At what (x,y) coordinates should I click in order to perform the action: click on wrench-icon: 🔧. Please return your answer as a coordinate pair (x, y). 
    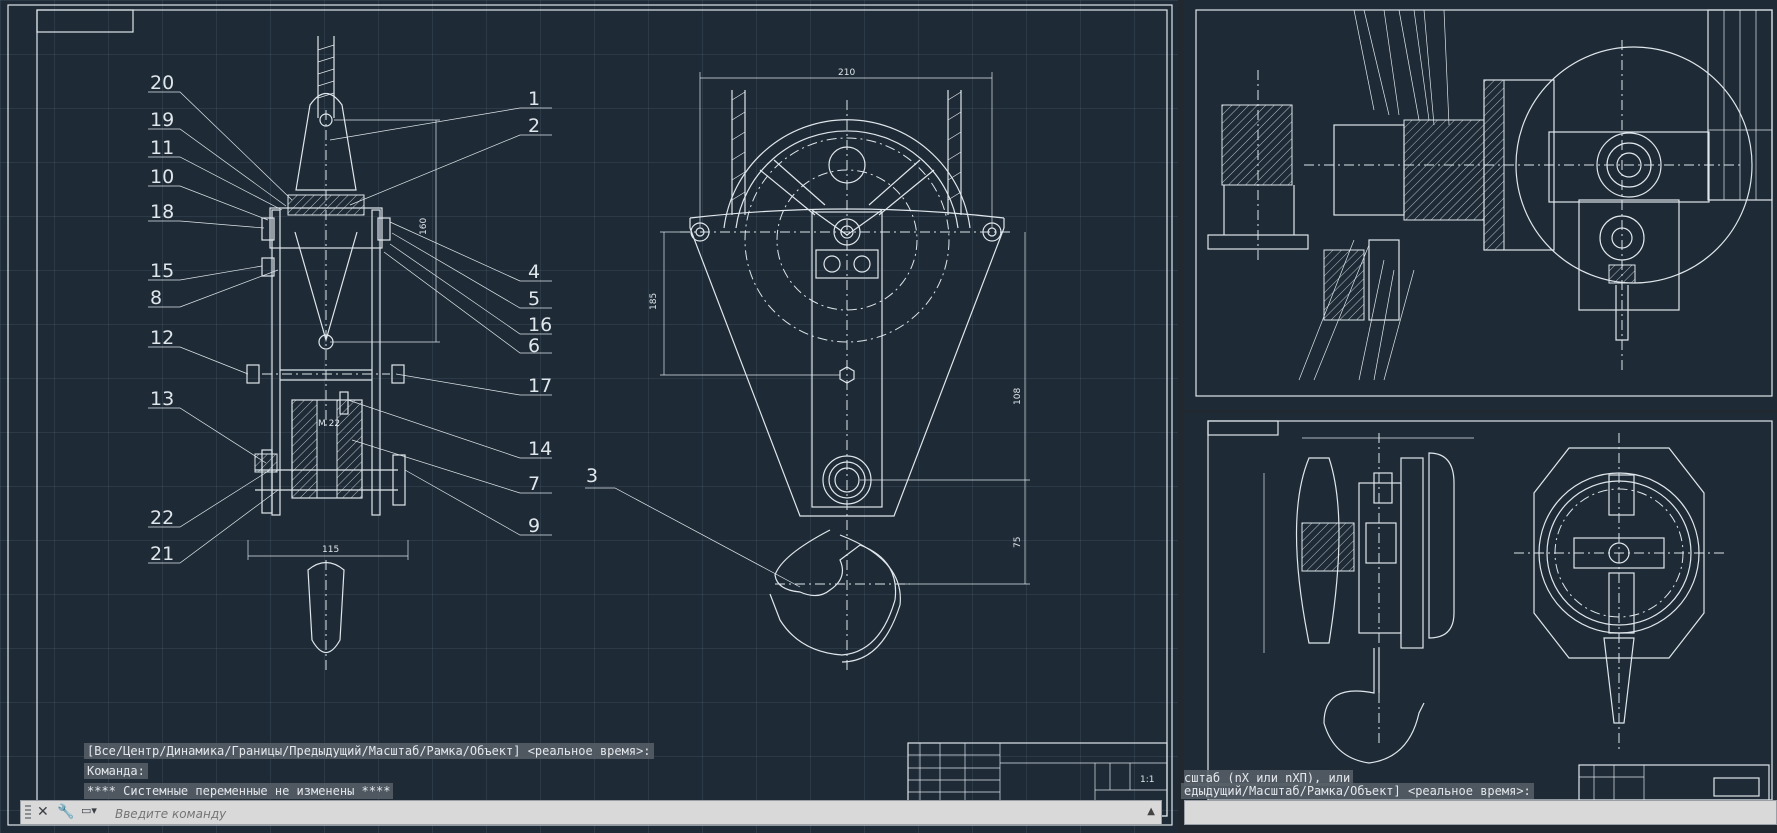
    Looking at the image, I should click on (65, 812).